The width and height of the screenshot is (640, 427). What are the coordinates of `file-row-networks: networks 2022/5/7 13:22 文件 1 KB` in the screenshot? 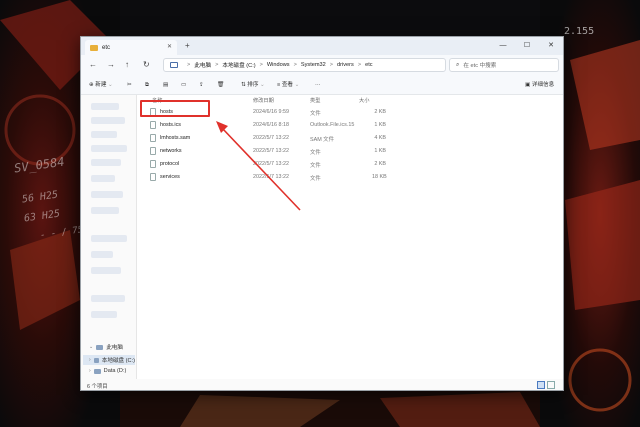 It's located at (268, 151).